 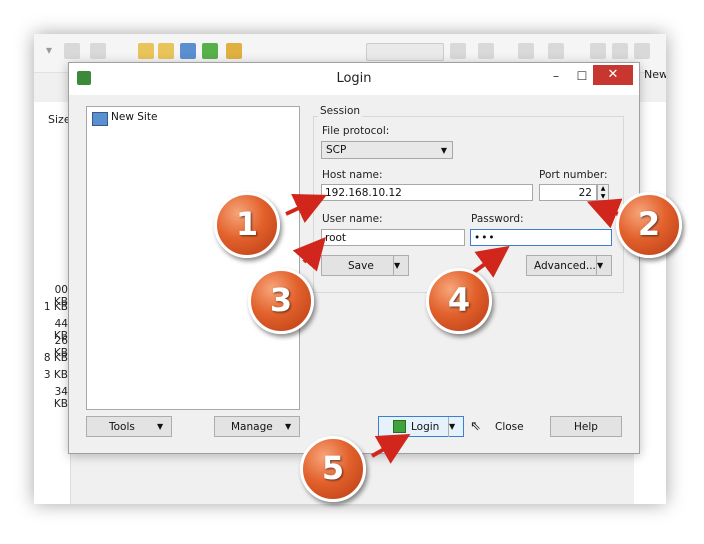 What do you see at coordinates (281, 301) in the screenshot?
I see `callout-3: 3` at bounding box center [281, 301].